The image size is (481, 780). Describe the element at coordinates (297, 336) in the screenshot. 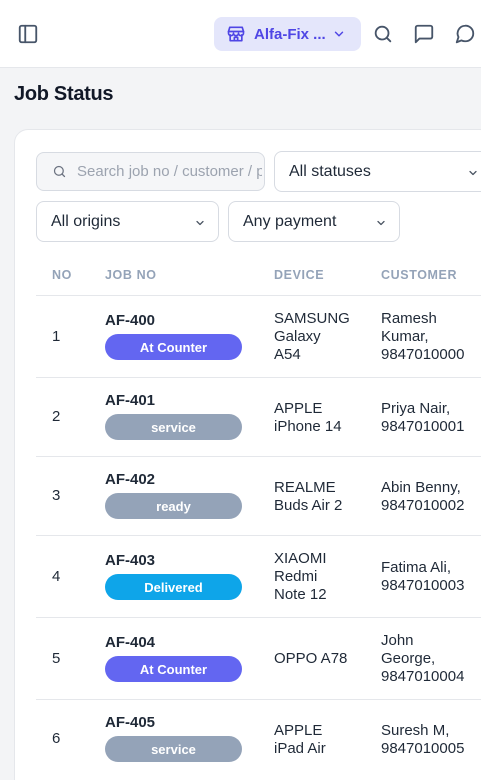

I see `device-line: Galaxy` at that location.